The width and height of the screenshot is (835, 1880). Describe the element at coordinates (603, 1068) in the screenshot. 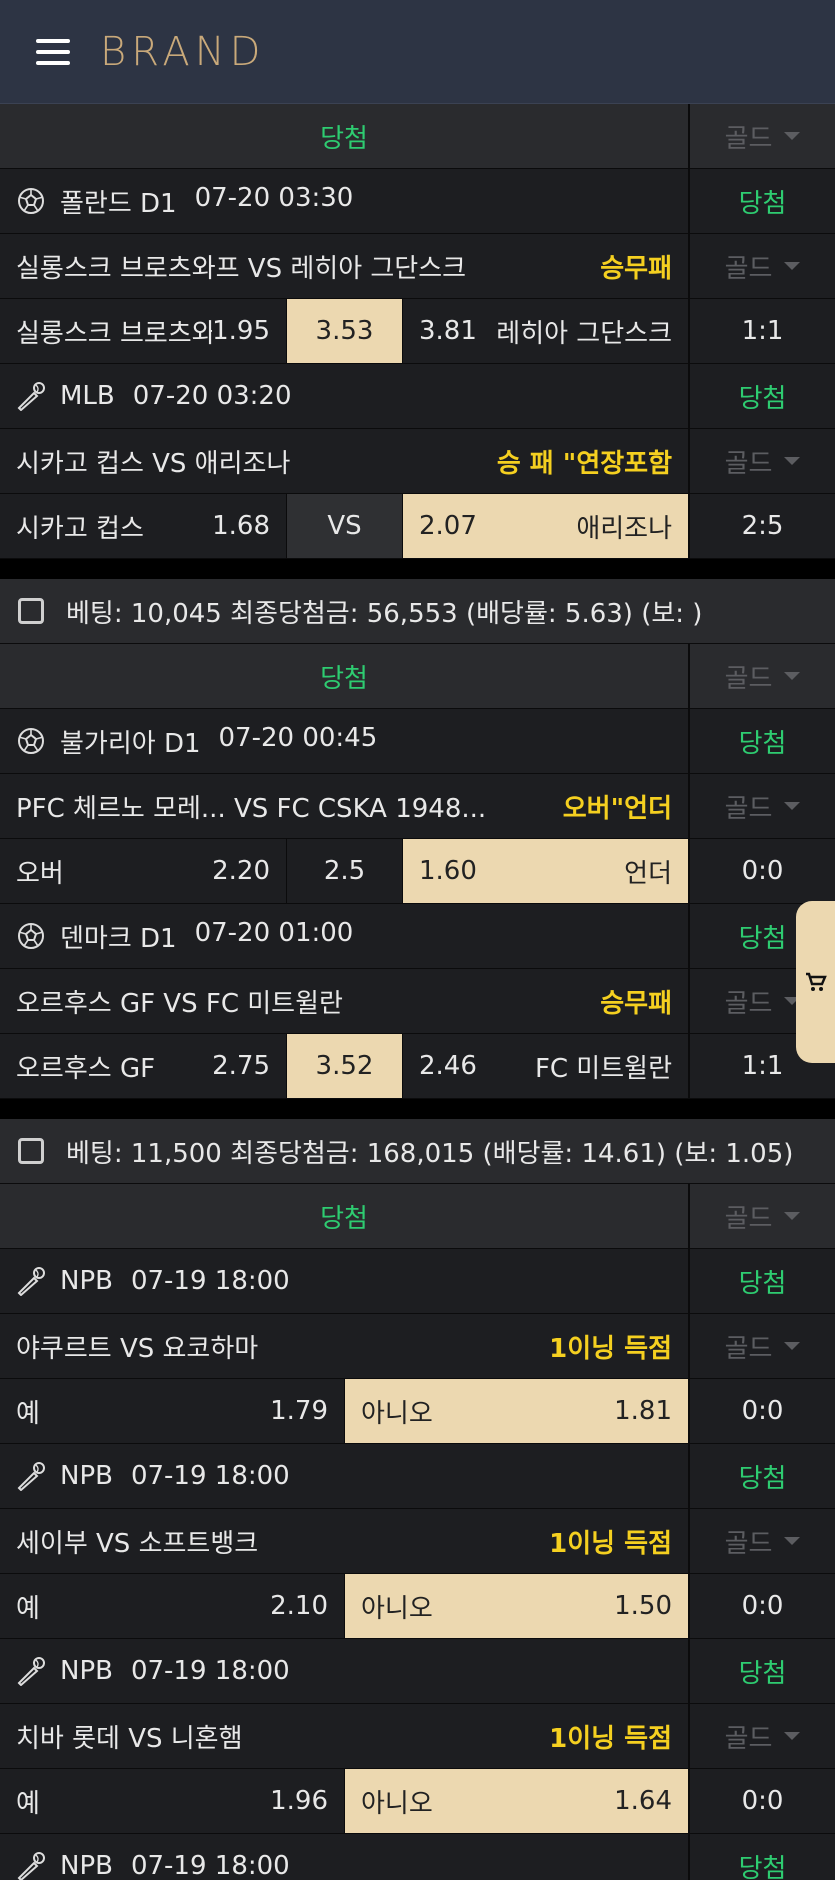

I see `away-team: FC 미트윌란` at that location.